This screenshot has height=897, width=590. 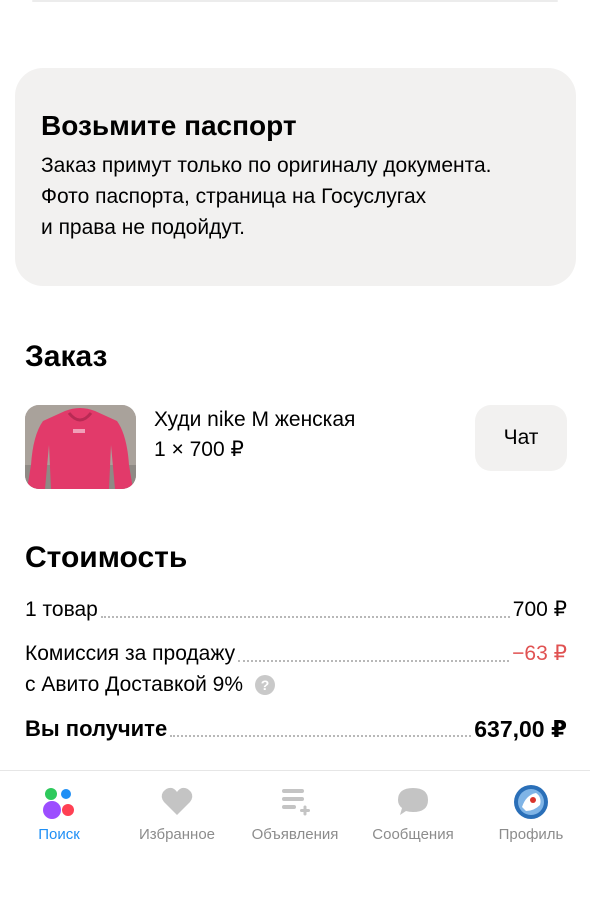 I want to click on cost-section-title: Стоимость, so click(x=106, y=557).